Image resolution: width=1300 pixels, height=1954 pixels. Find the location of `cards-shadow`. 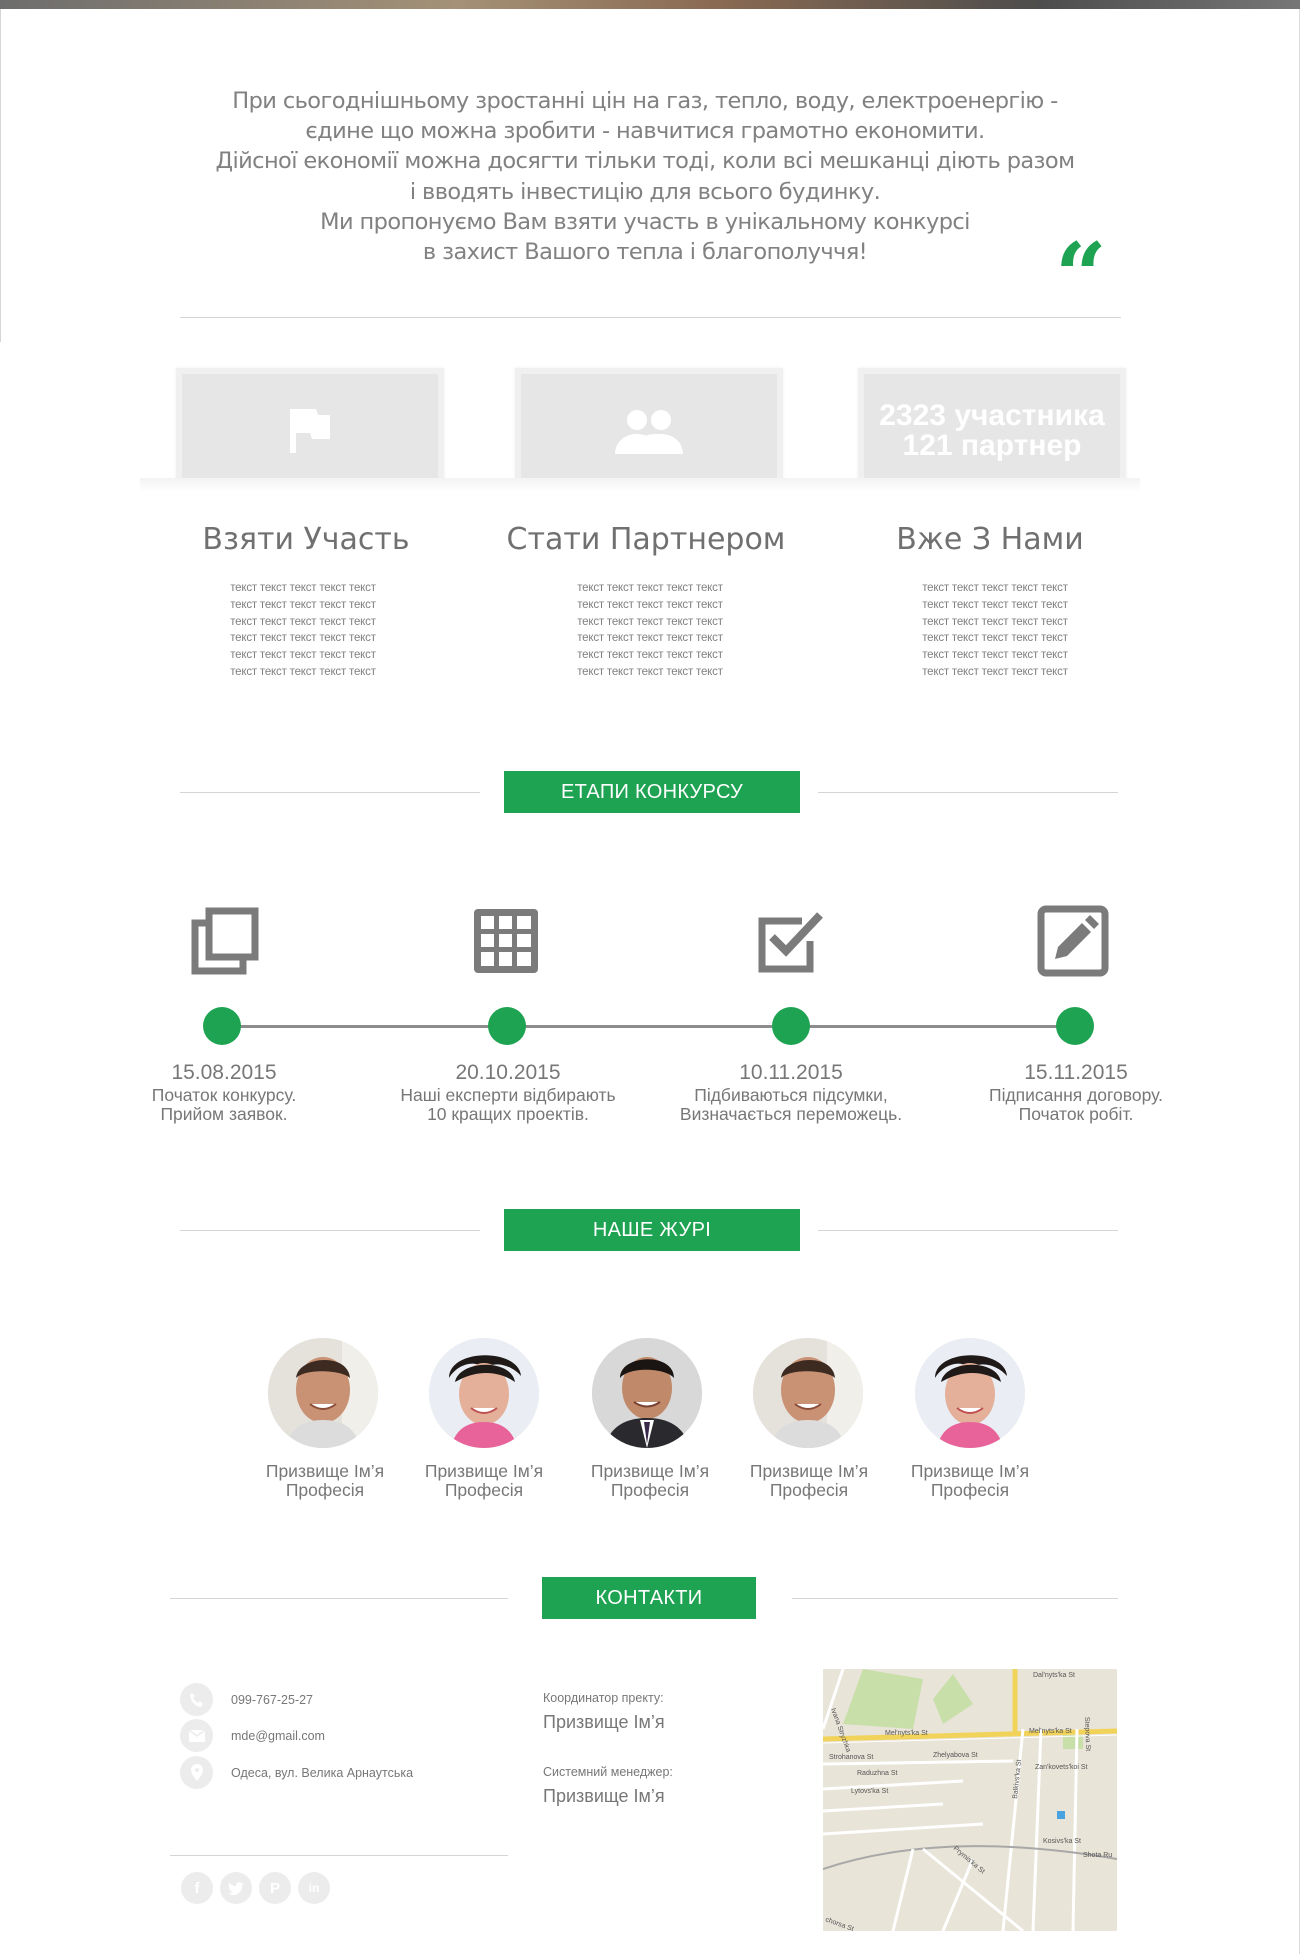

cards-shadow is located at coordinates (640, 485).